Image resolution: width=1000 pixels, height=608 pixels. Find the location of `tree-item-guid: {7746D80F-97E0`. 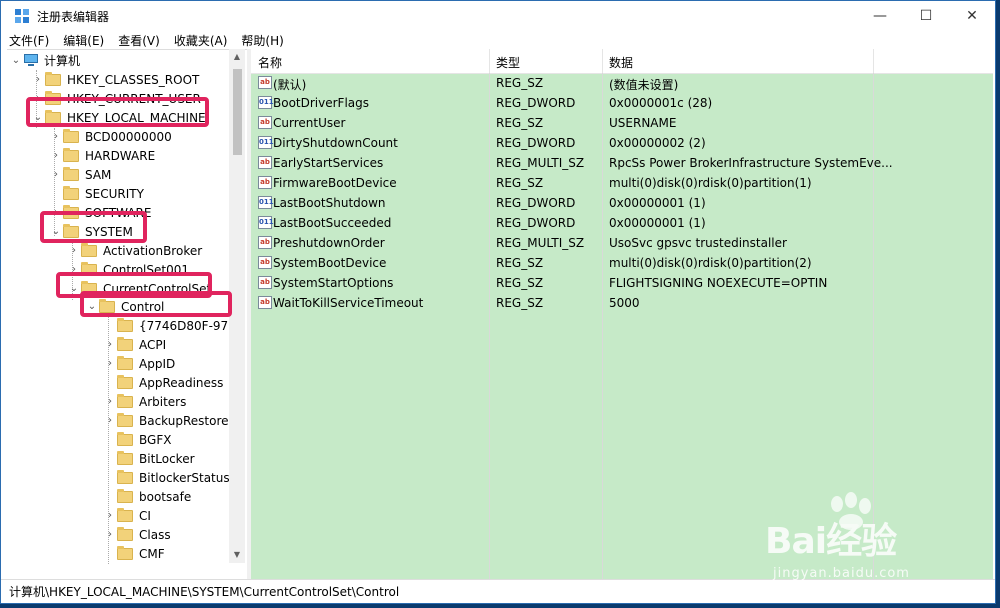

tree-item-guid: {7746D80F-97E0 is located at coordinates (173, 325).